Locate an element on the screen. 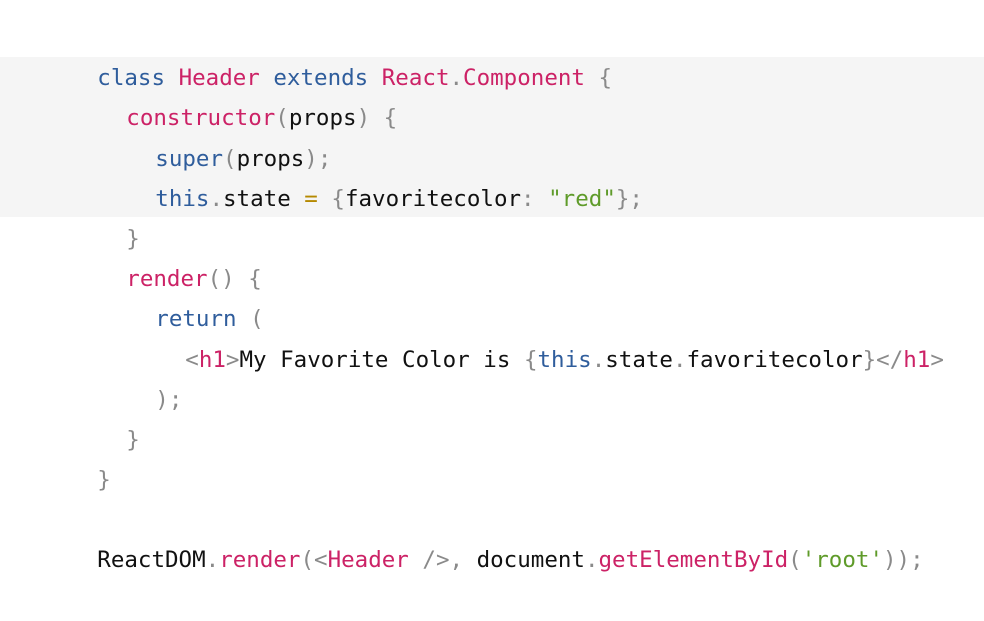 The image size is (984, 621). code-token: getElementById is located at coordinates (693, 560).